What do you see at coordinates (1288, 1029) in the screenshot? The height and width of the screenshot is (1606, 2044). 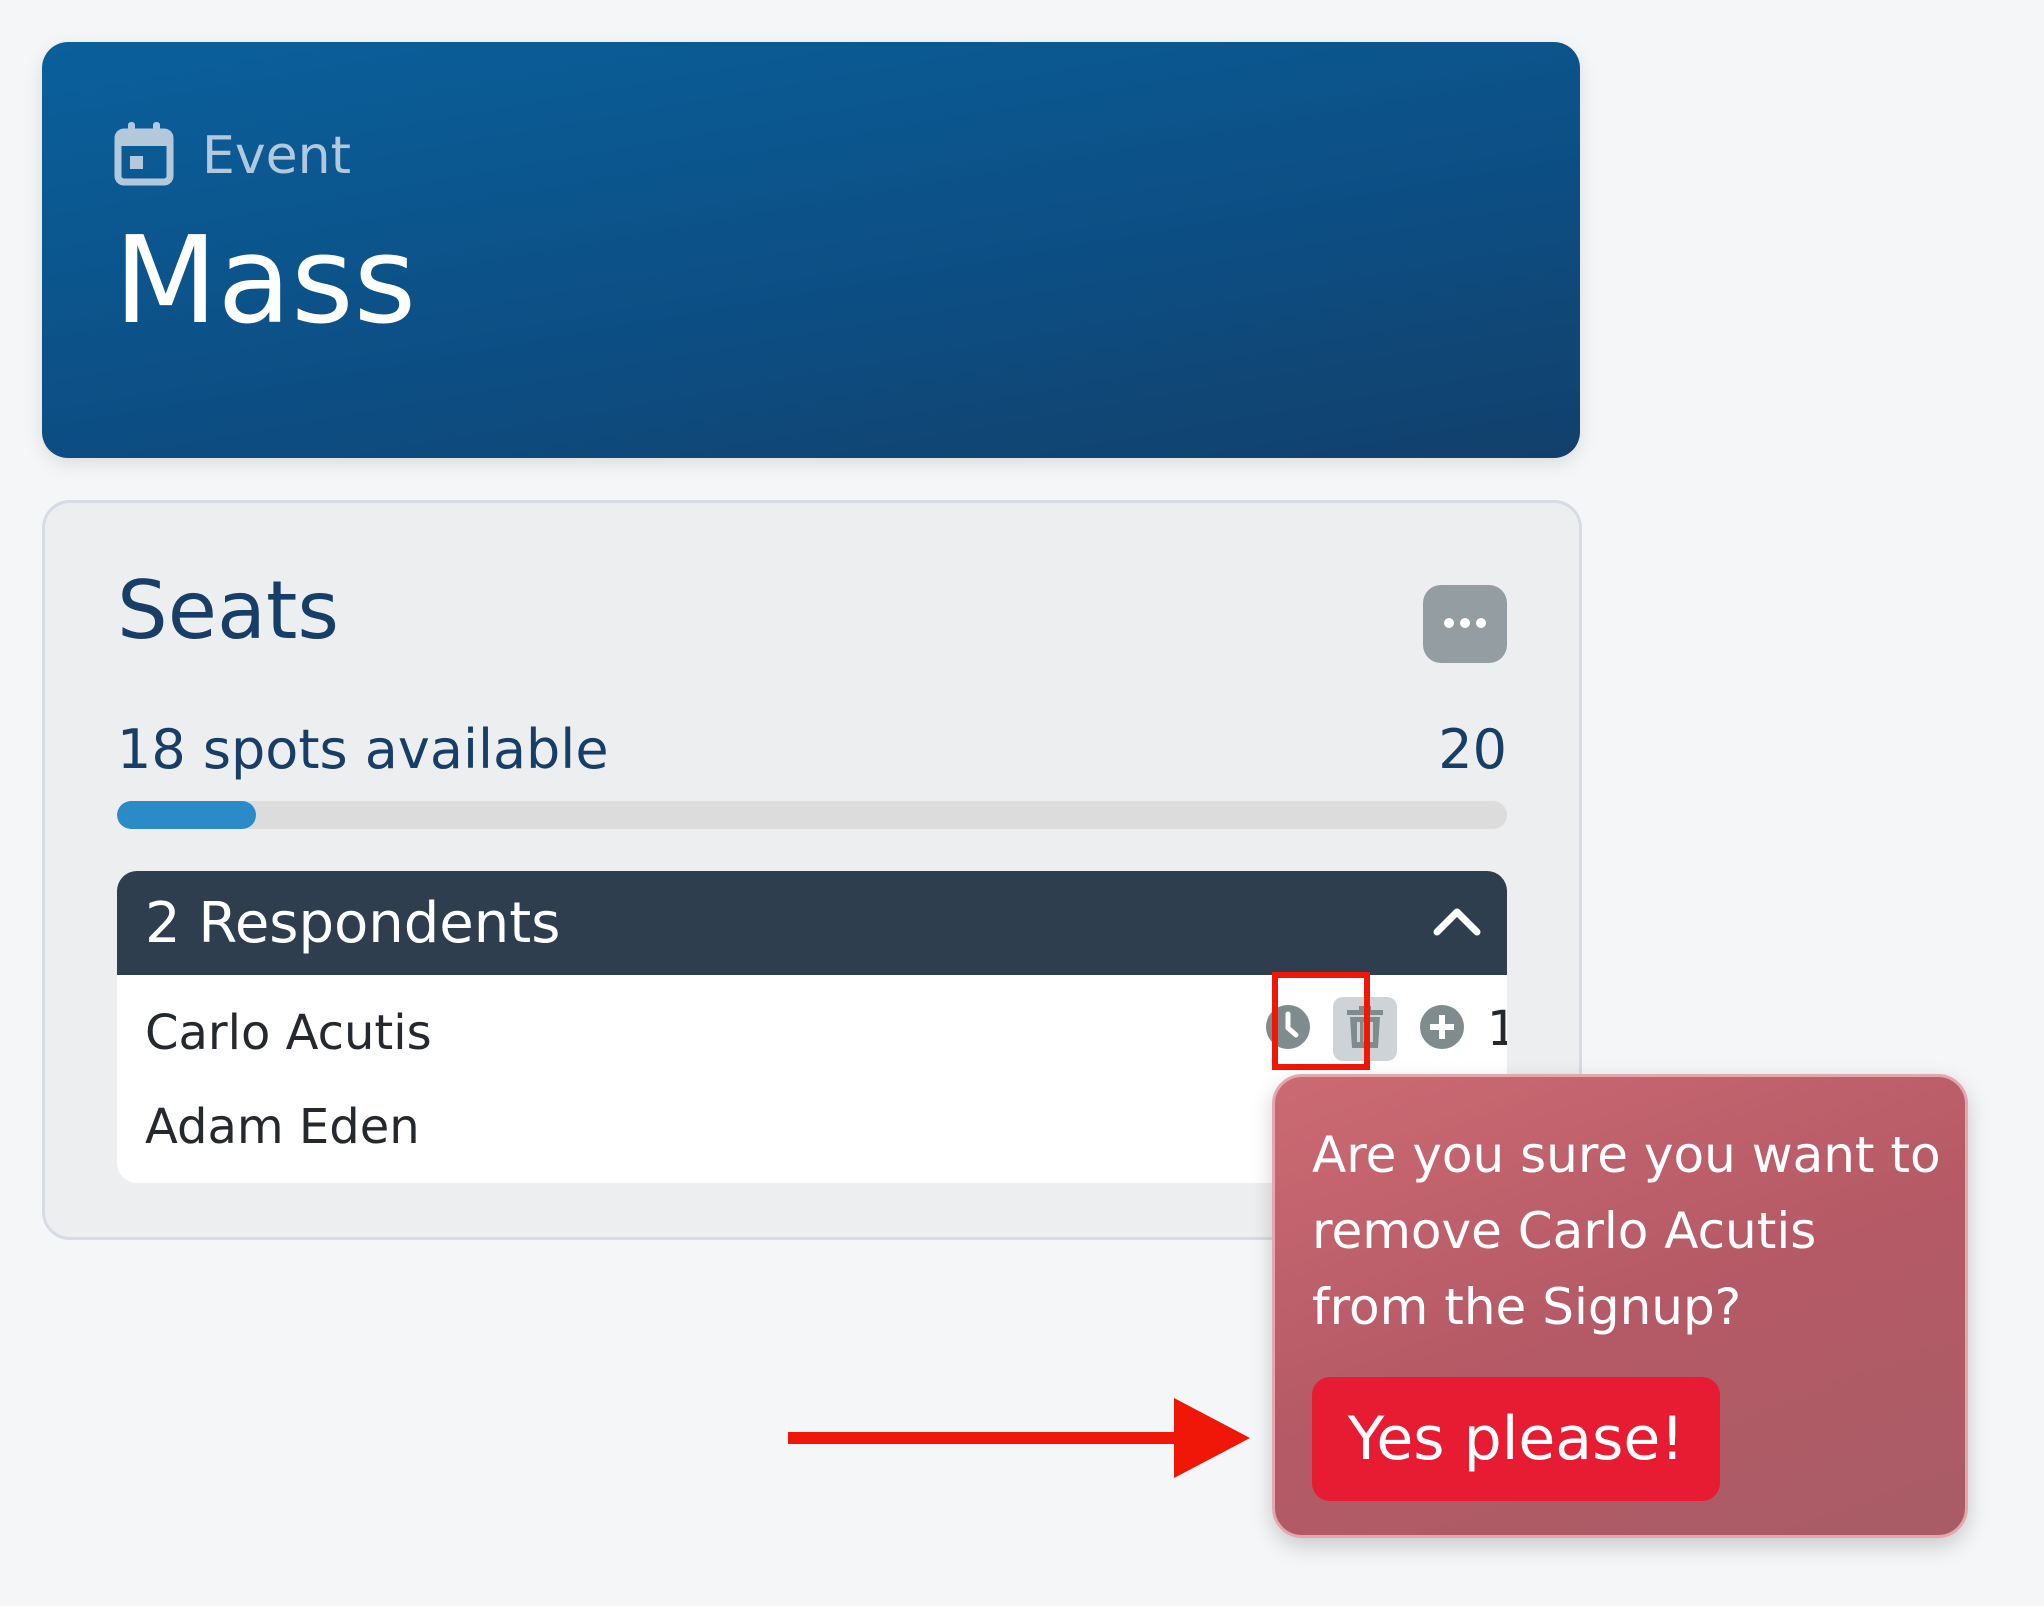 I see `clock-icon` at bounding box center [1288, 1029].